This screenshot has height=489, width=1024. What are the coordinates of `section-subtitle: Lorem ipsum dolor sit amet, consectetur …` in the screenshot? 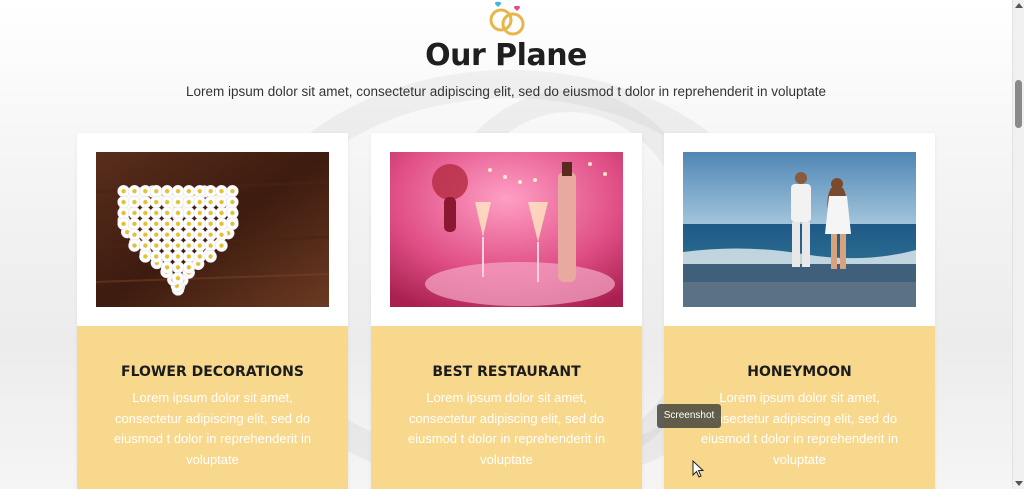 It's located at (506, 91).